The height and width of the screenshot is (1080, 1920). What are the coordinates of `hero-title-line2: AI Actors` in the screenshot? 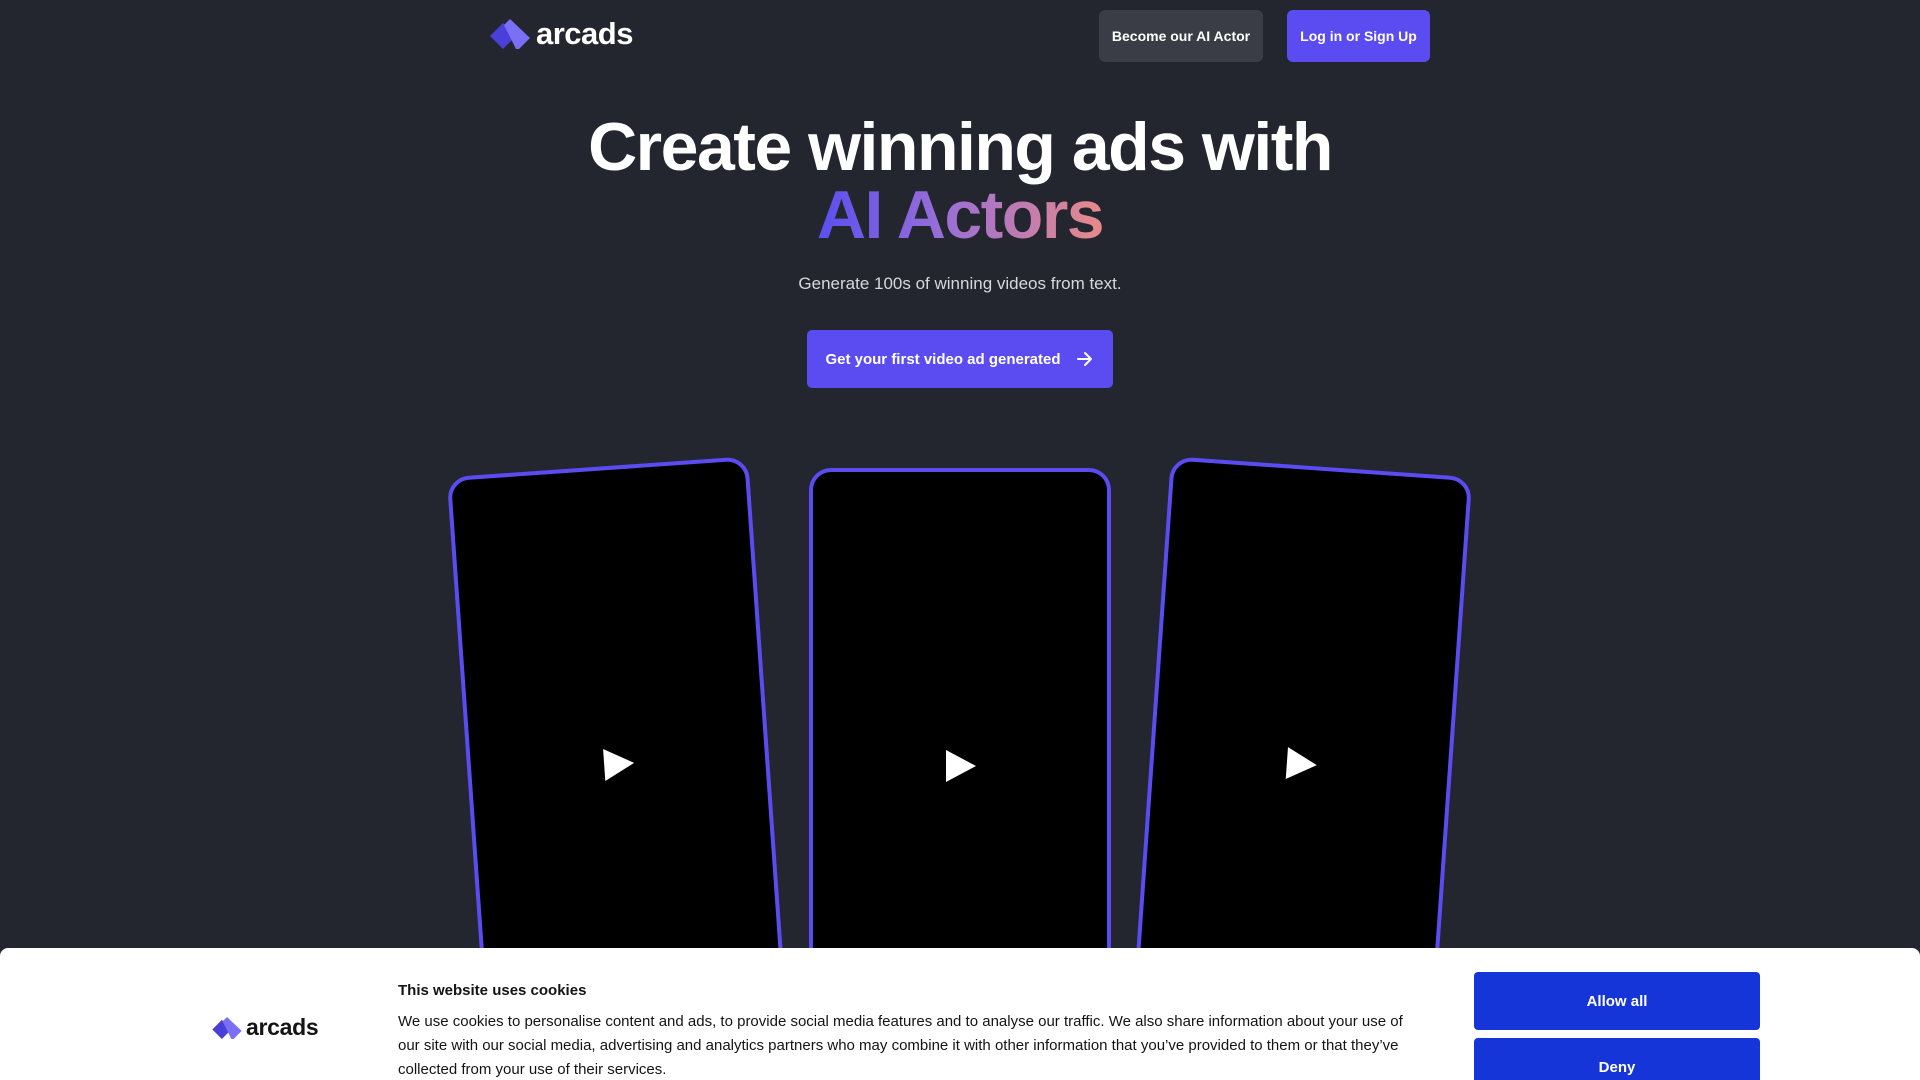 It's located at (960, 215).